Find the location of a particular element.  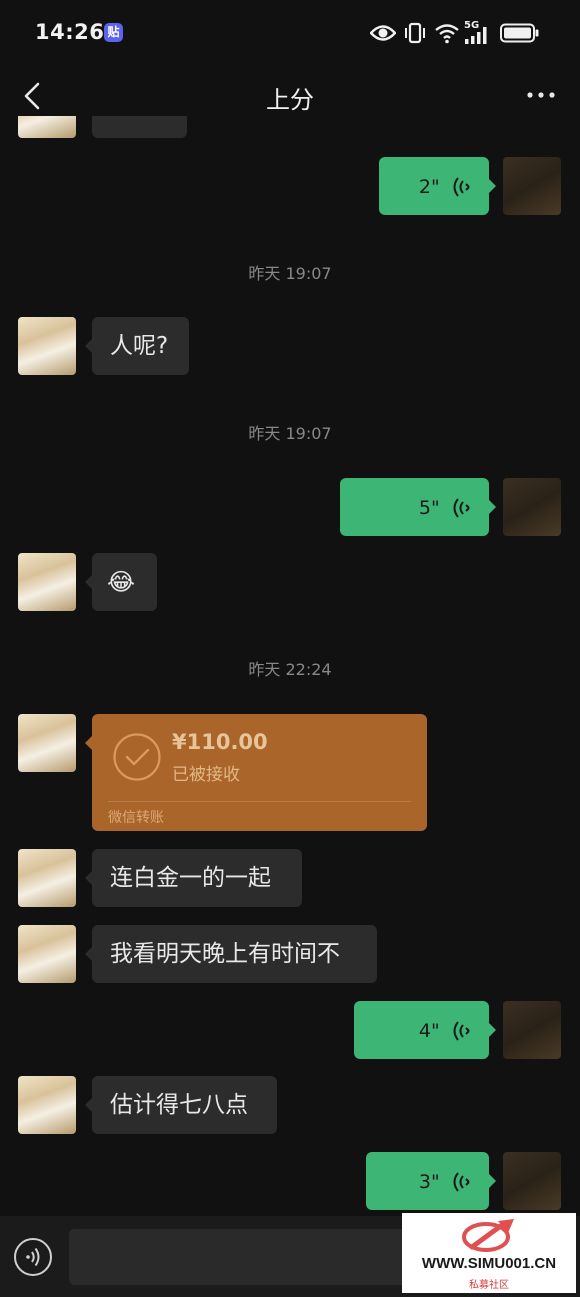

vibrate-icon is located at coordinates (415, 33).